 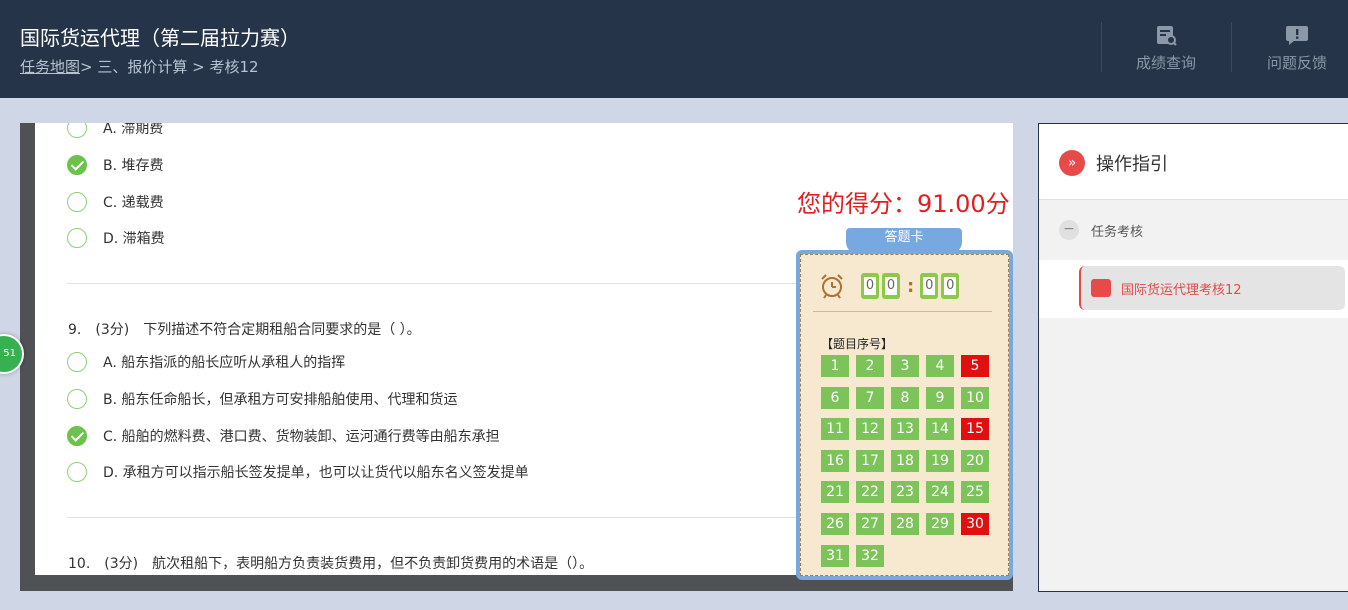 What do you see at coordinates (1167, 36) in the screenshot?
I see `score-query-icon` at bounding box center [1167, 36].